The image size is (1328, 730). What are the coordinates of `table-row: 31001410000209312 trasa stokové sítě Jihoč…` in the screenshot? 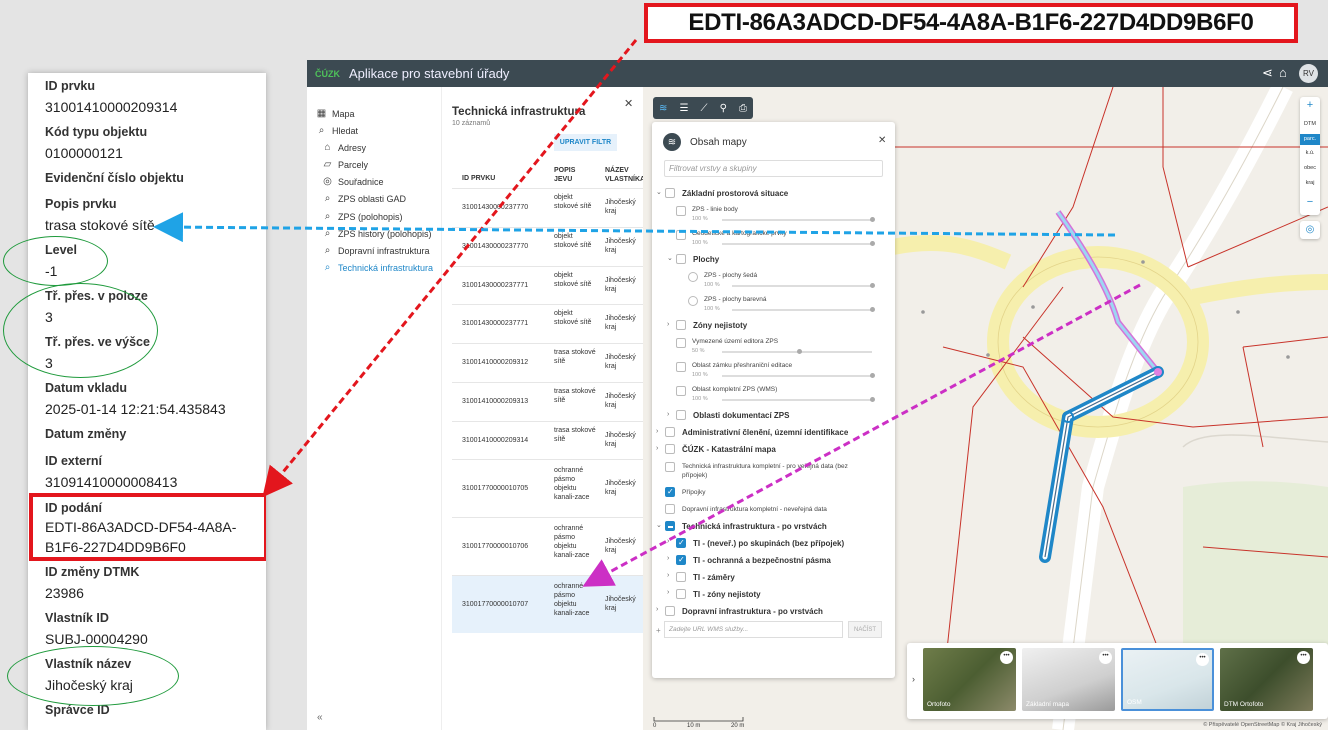 It's located at (548, 362).